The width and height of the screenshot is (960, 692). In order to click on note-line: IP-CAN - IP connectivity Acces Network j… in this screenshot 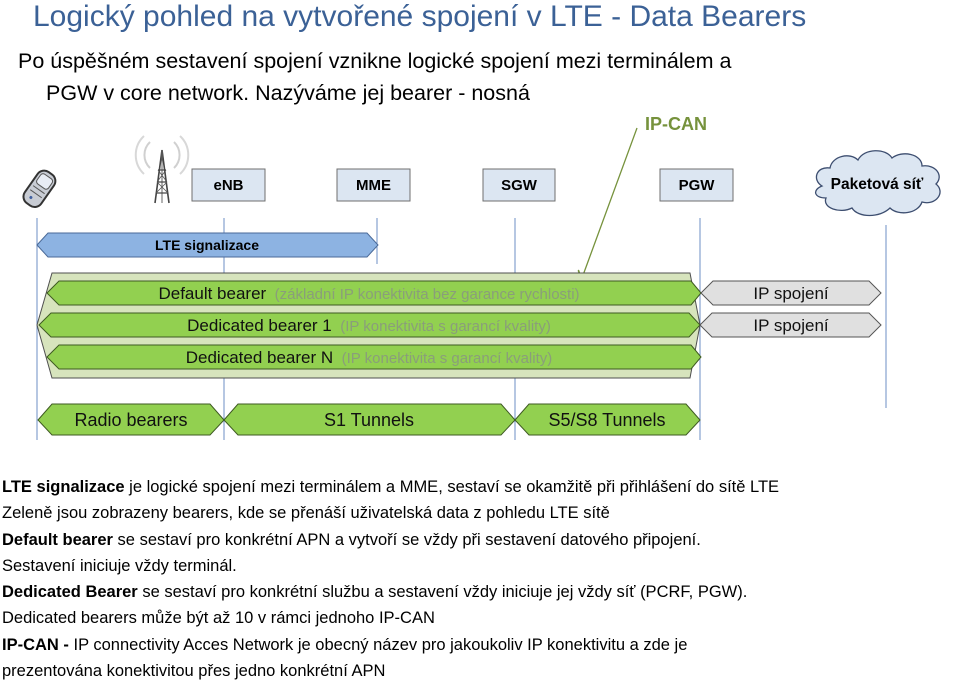, I will do `click(345, 644)`.